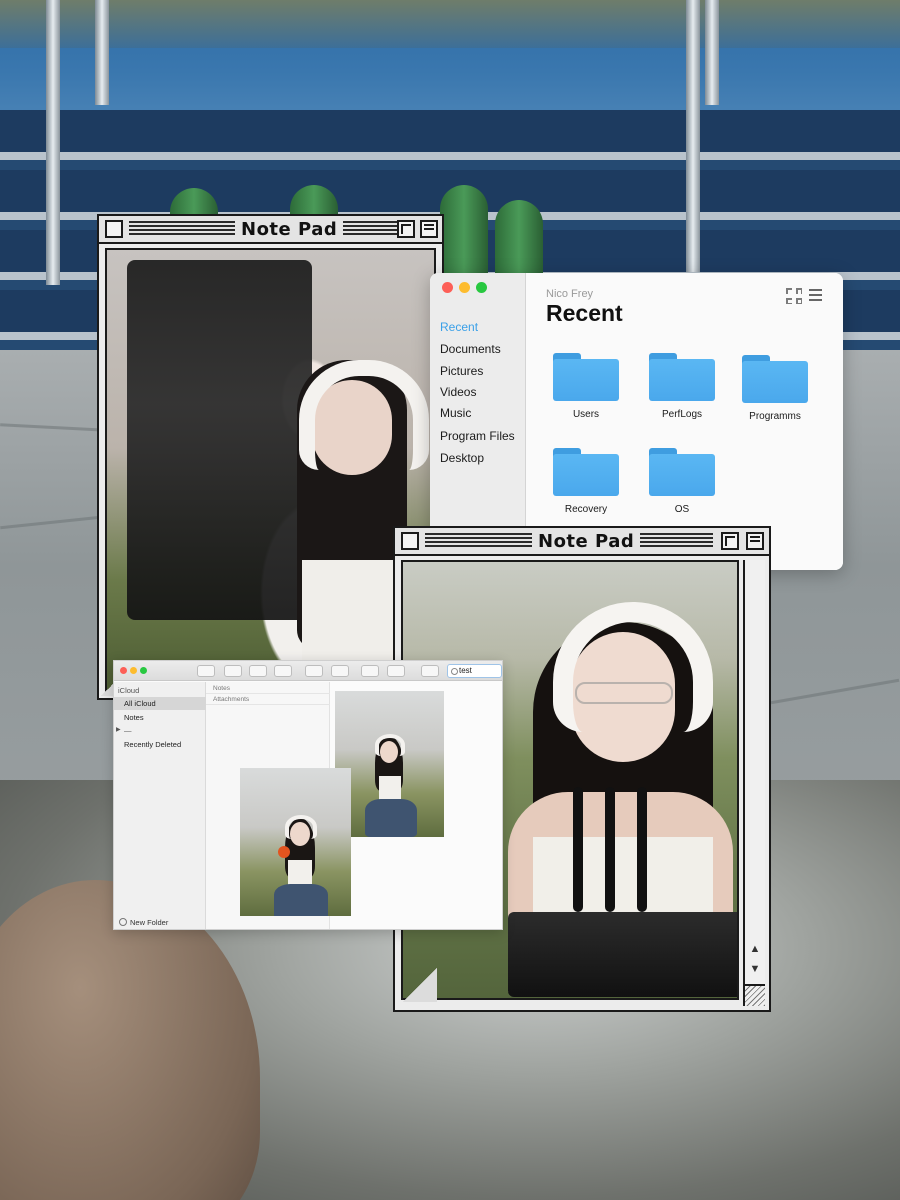 The width and height of the screenshot is (900, 1200). I want to click on sidebar-item-desktop: Desktop, so click(462, 458).